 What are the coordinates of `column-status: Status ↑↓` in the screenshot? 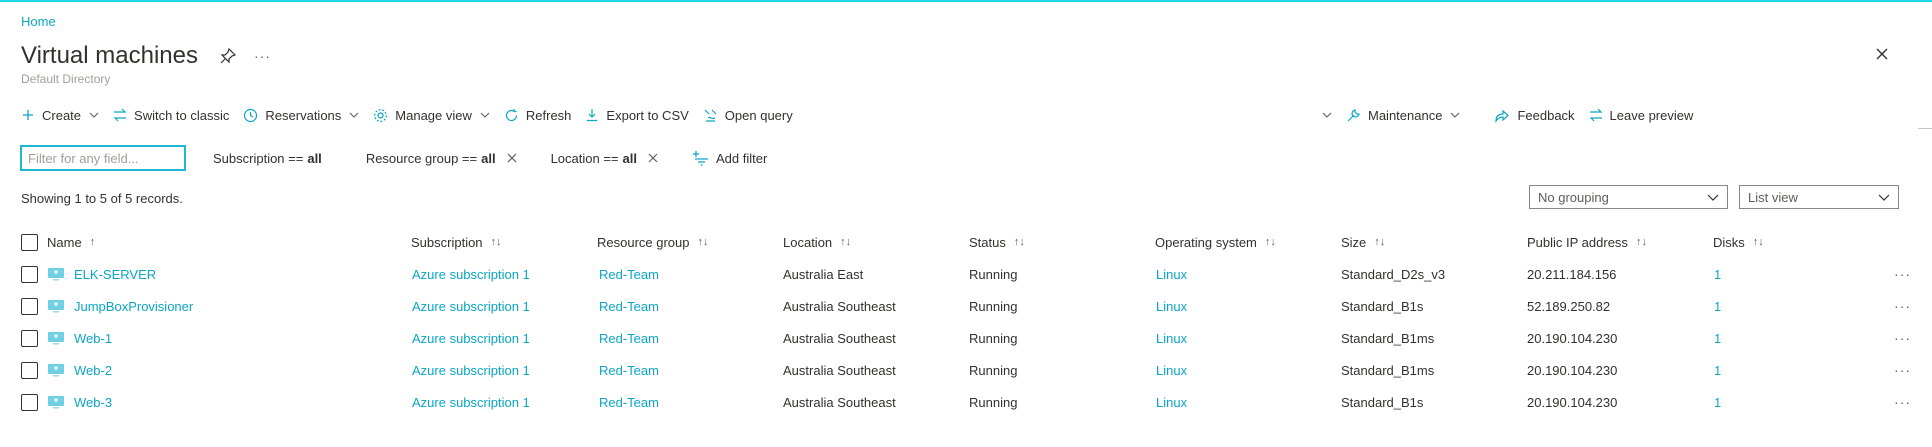 It's located at (997, 242).